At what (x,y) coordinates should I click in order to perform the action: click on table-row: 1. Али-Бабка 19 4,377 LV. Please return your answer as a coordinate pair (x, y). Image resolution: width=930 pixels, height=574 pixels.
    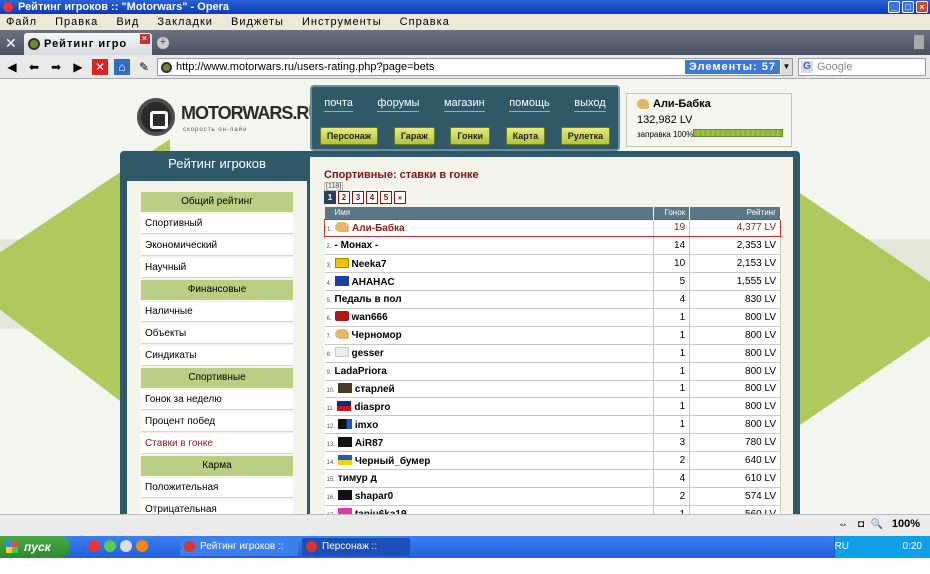
    Looking at the image, I should click on (552, 228).